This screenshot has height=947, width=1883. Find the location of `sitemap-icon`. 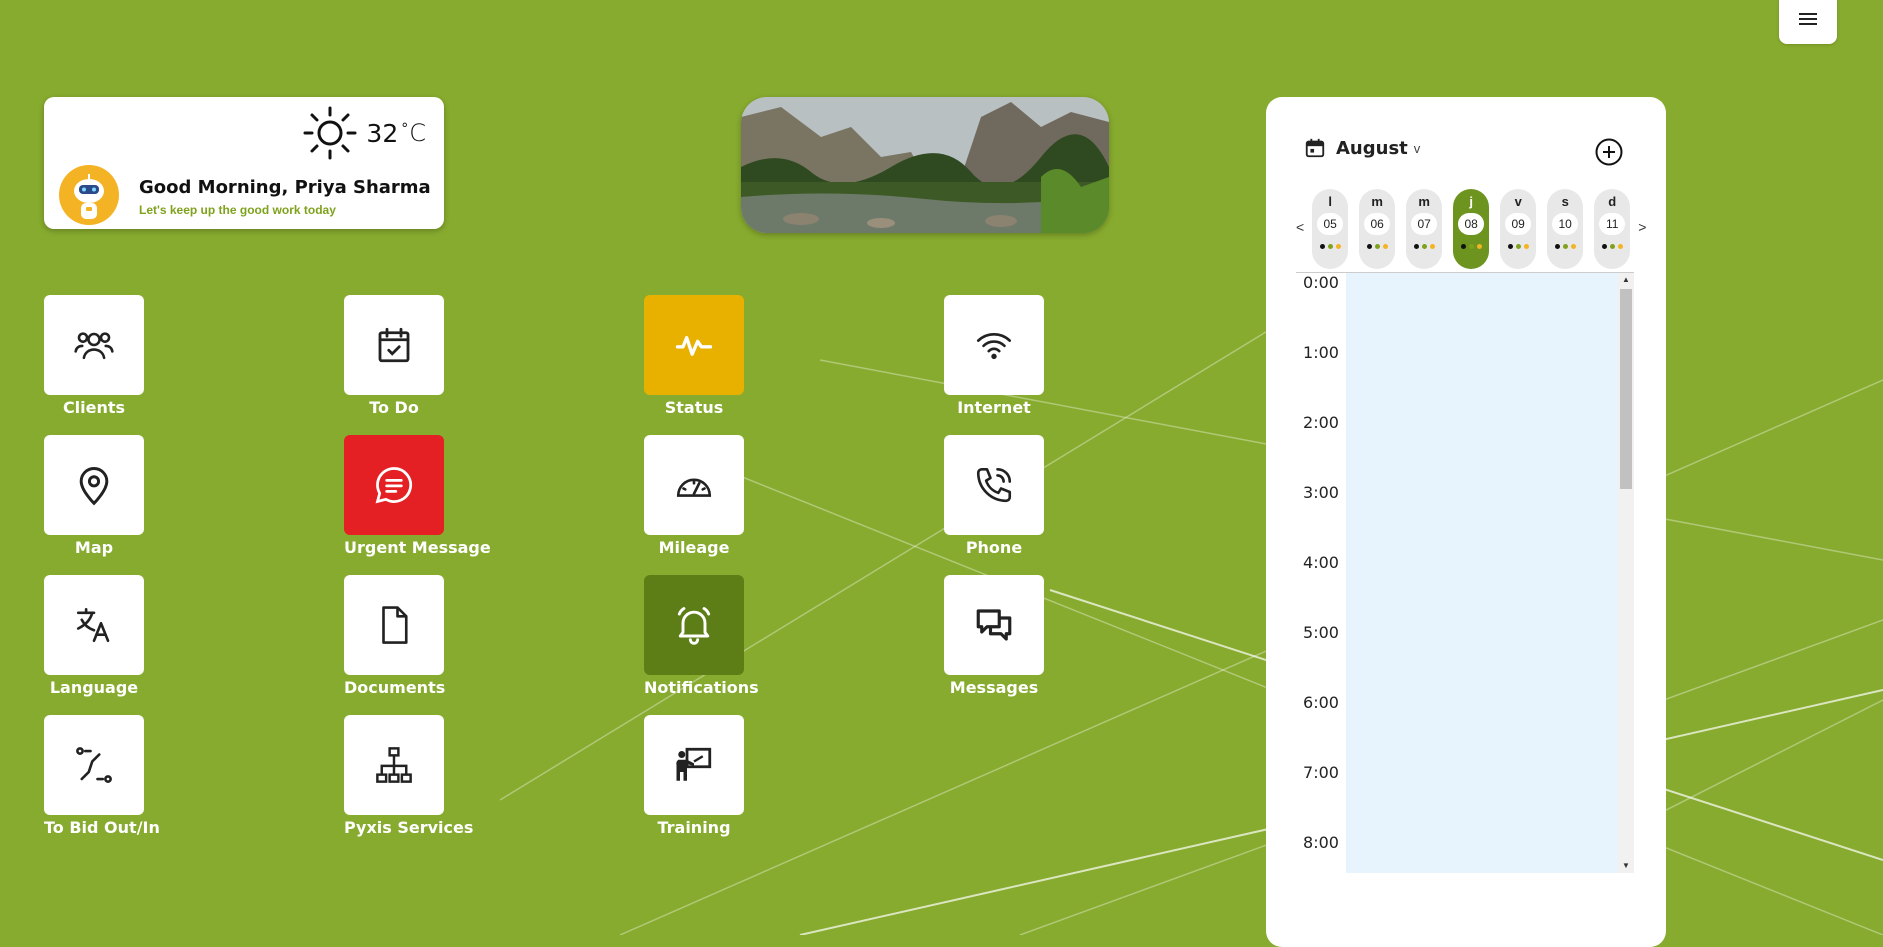

sitemap-icon is located at coordinates (394, 765).